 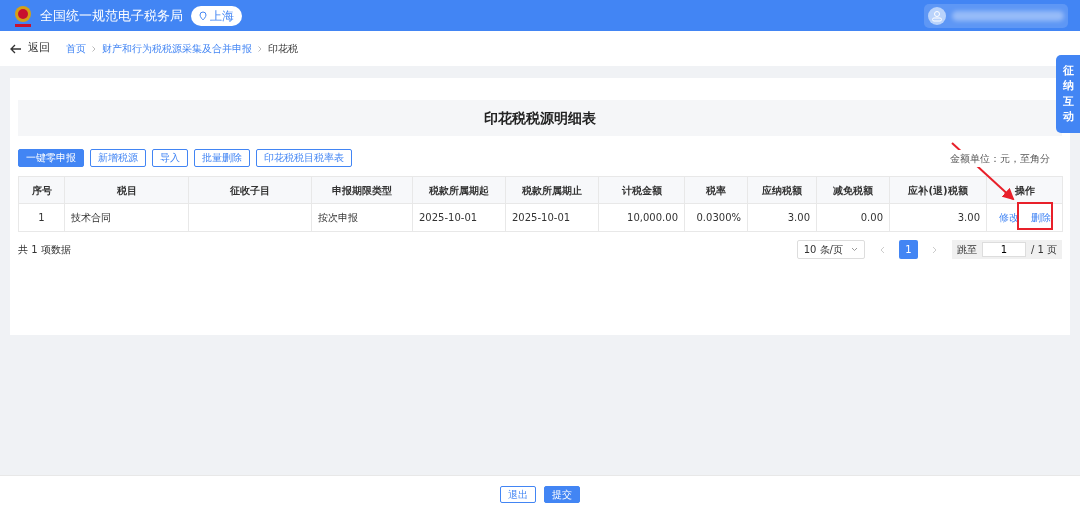 I want to click on breadcrumb-item: 首页, so click(x=76, y=48).